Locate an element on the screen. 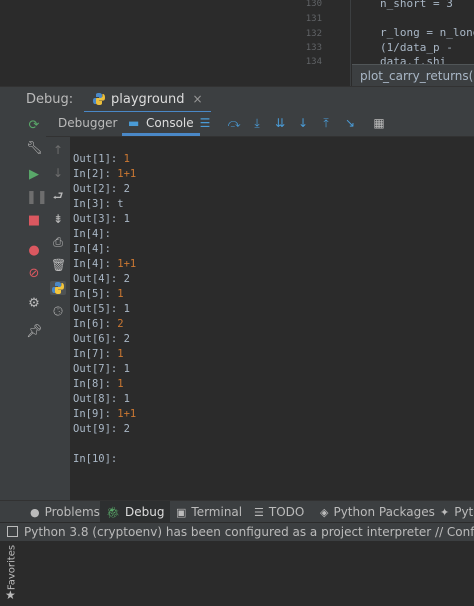 Image resolution: width=474 pixels, height=606 pixels. run-to-cursor-icon: ↘ is located at coordinates (350, 123).